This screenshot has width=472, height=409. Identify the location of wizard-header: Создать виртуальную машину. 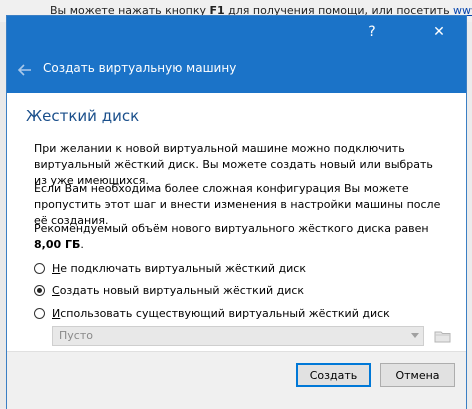
(236, 70).